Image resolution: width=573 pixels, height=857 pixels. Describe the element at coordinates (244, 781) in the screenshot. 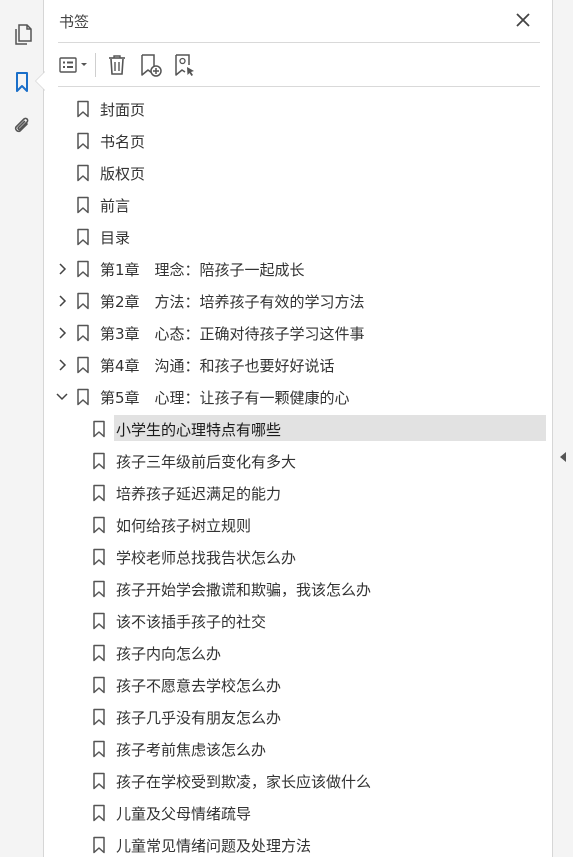

I see `bookmark-label: 孩子在学校受到欺凌，家长应该做什么` at that location.